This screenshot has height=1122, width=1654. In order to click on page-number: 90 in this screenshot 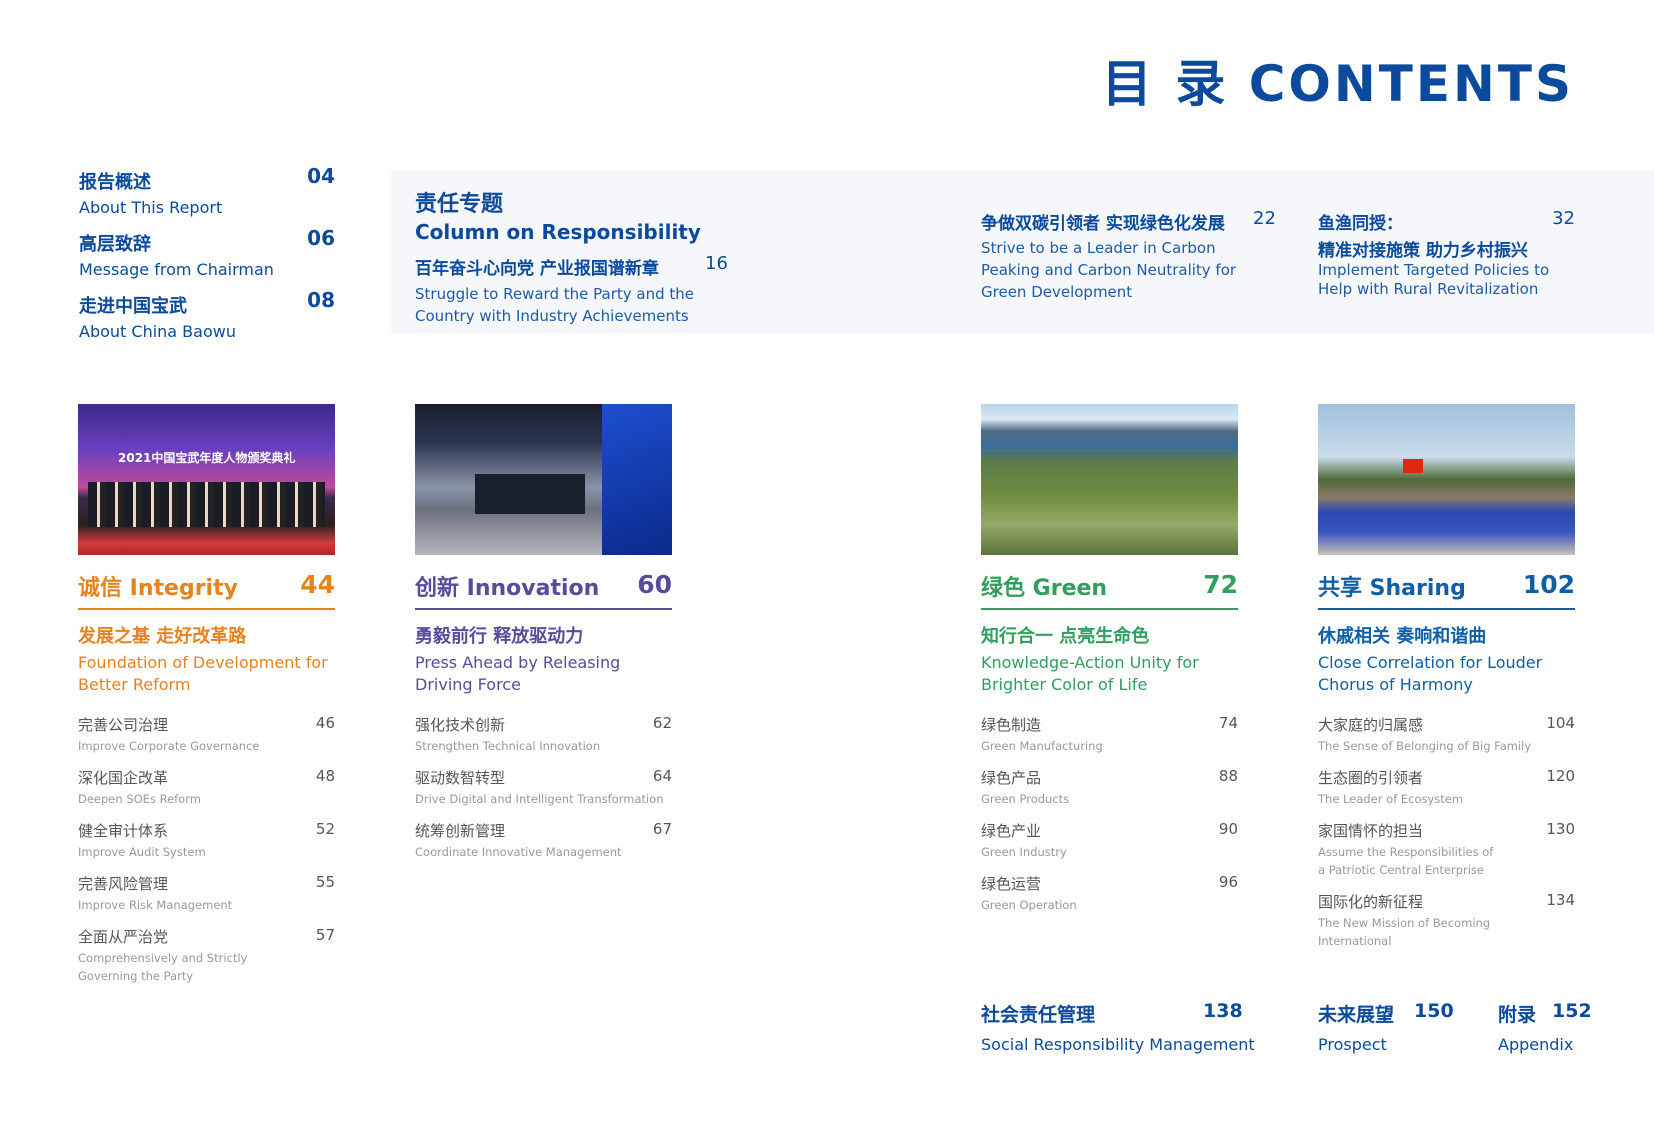, I will do `click(1228, 829)`.